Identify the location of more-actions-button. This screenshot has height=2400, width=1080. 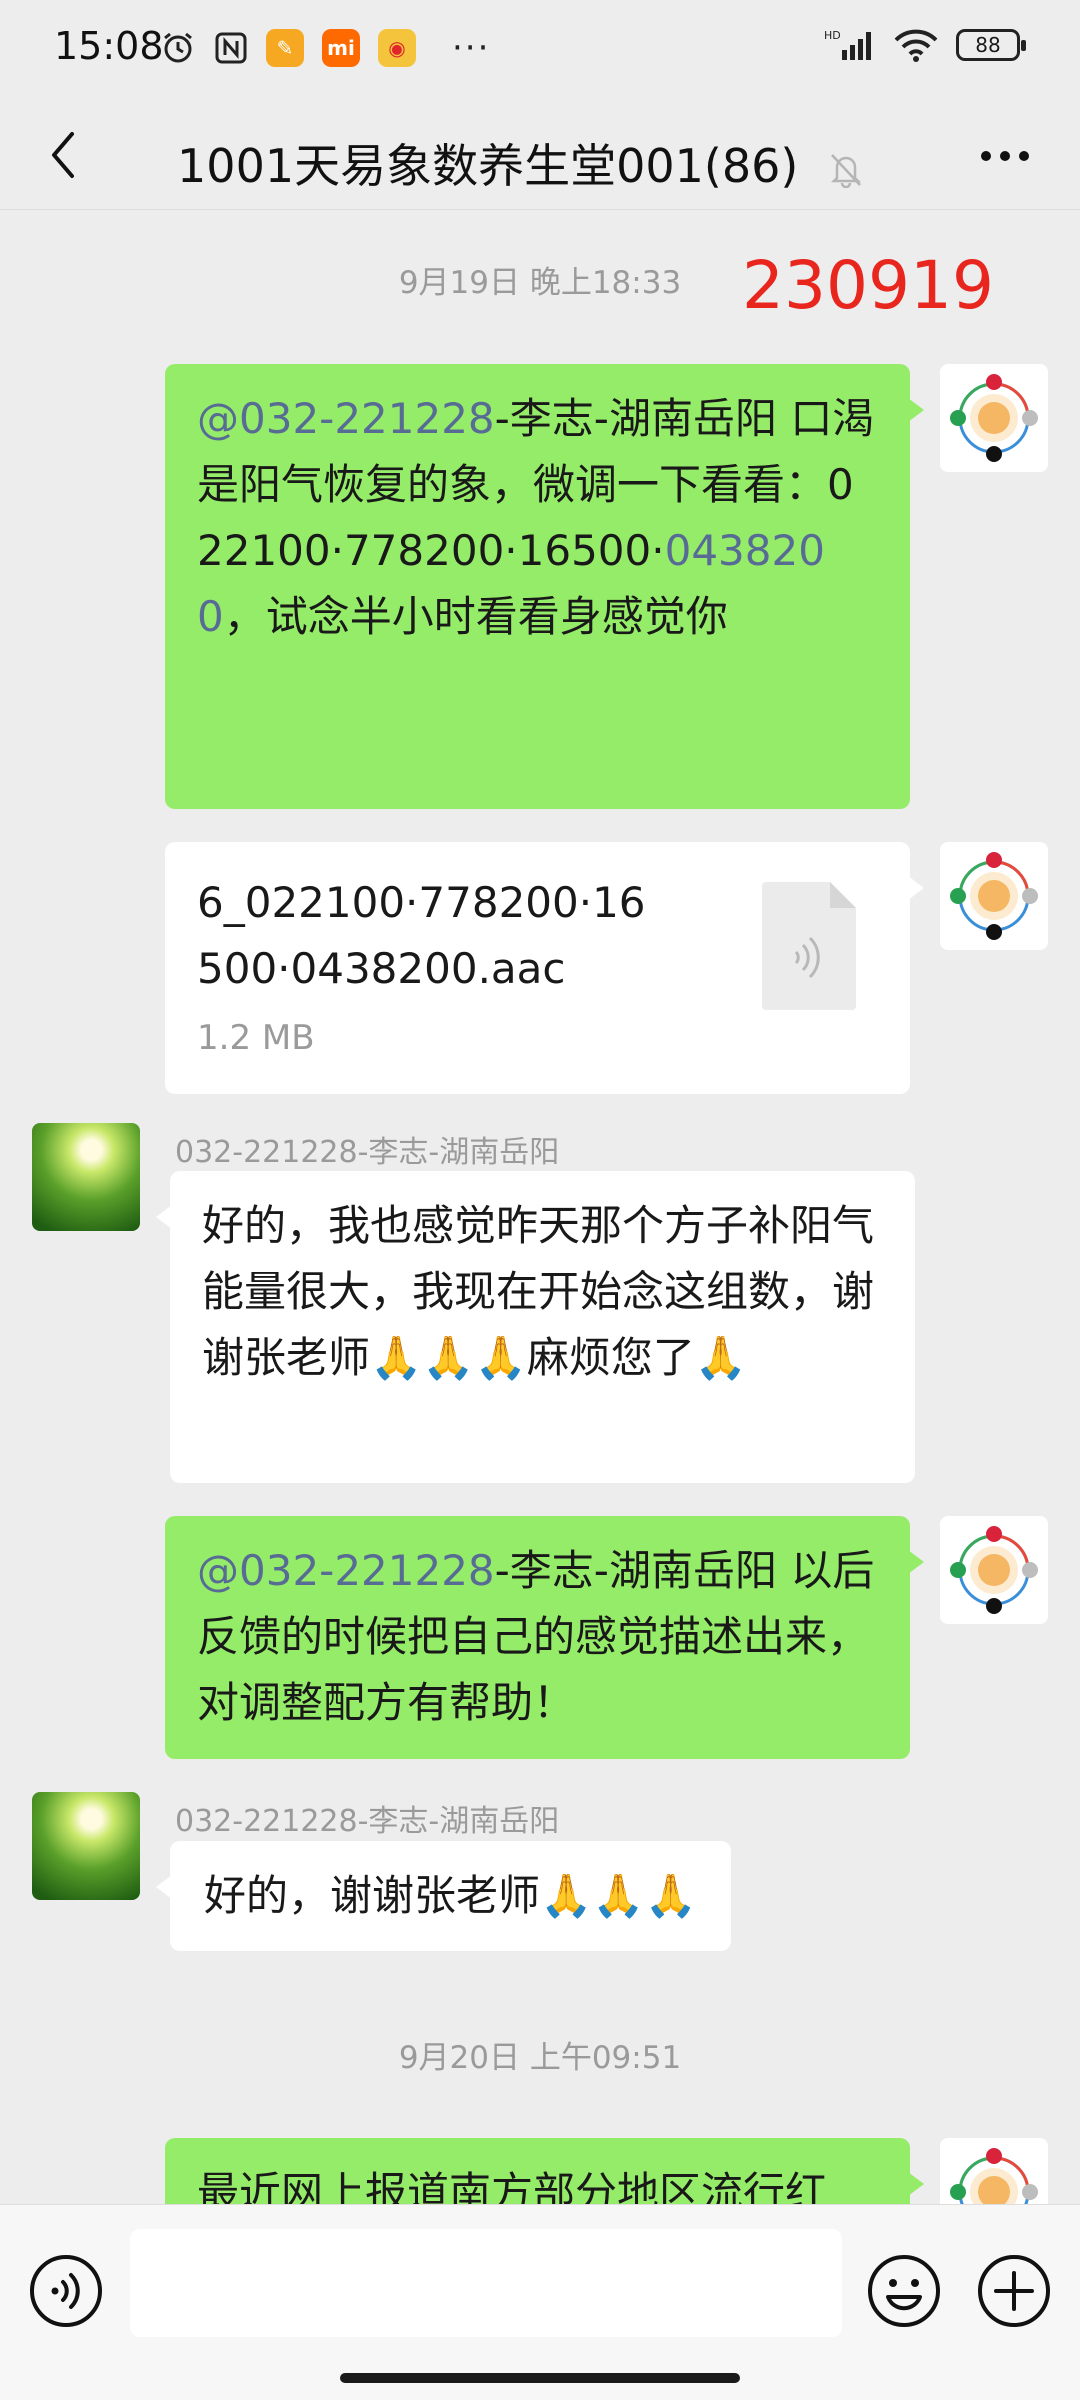
(1014, 2291).